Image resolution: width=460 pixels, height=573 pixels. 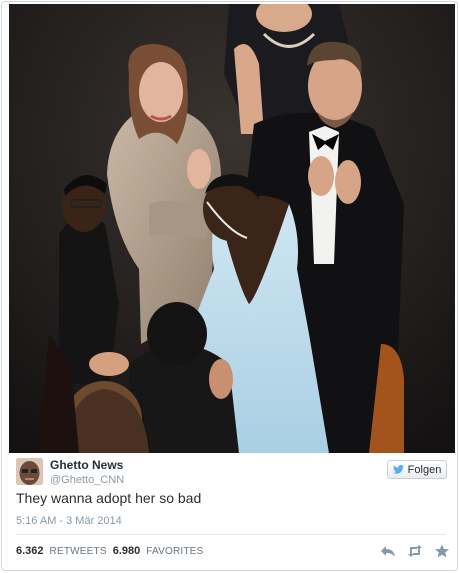 I want to click on tweet-text: They wanna adopt her so bad, so click(x=109, y=498).